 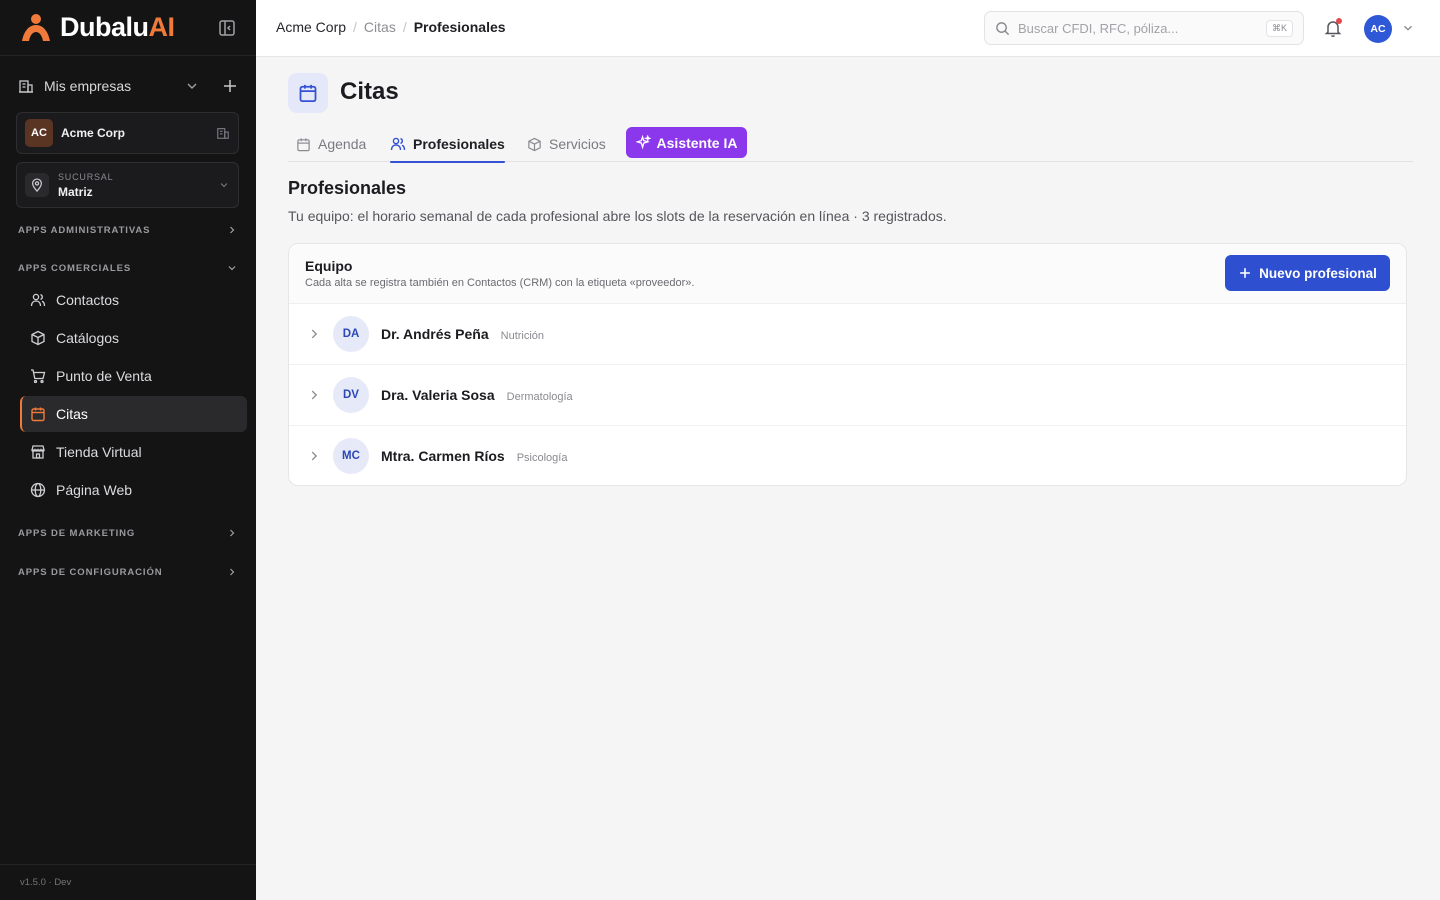 What do you see at coordinates (522, 336) in the screenshot?
I see `professional-specialty: Nutrición` at bounding box center [522, 336].